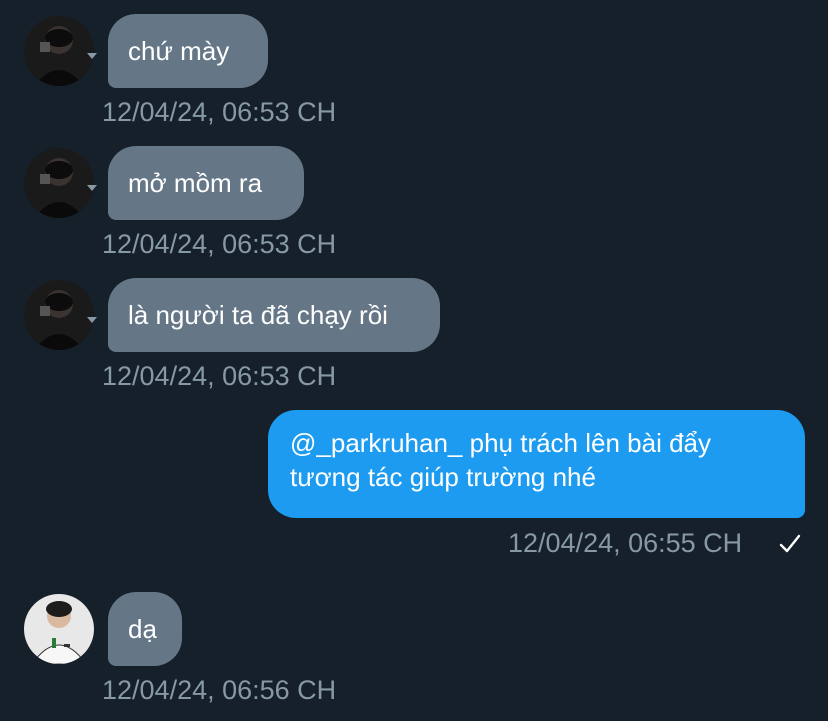 The image size is (828, 721). Describe the element at coordinates (790, 543) in the screenshot. I see `checkmark-icon` at that location.